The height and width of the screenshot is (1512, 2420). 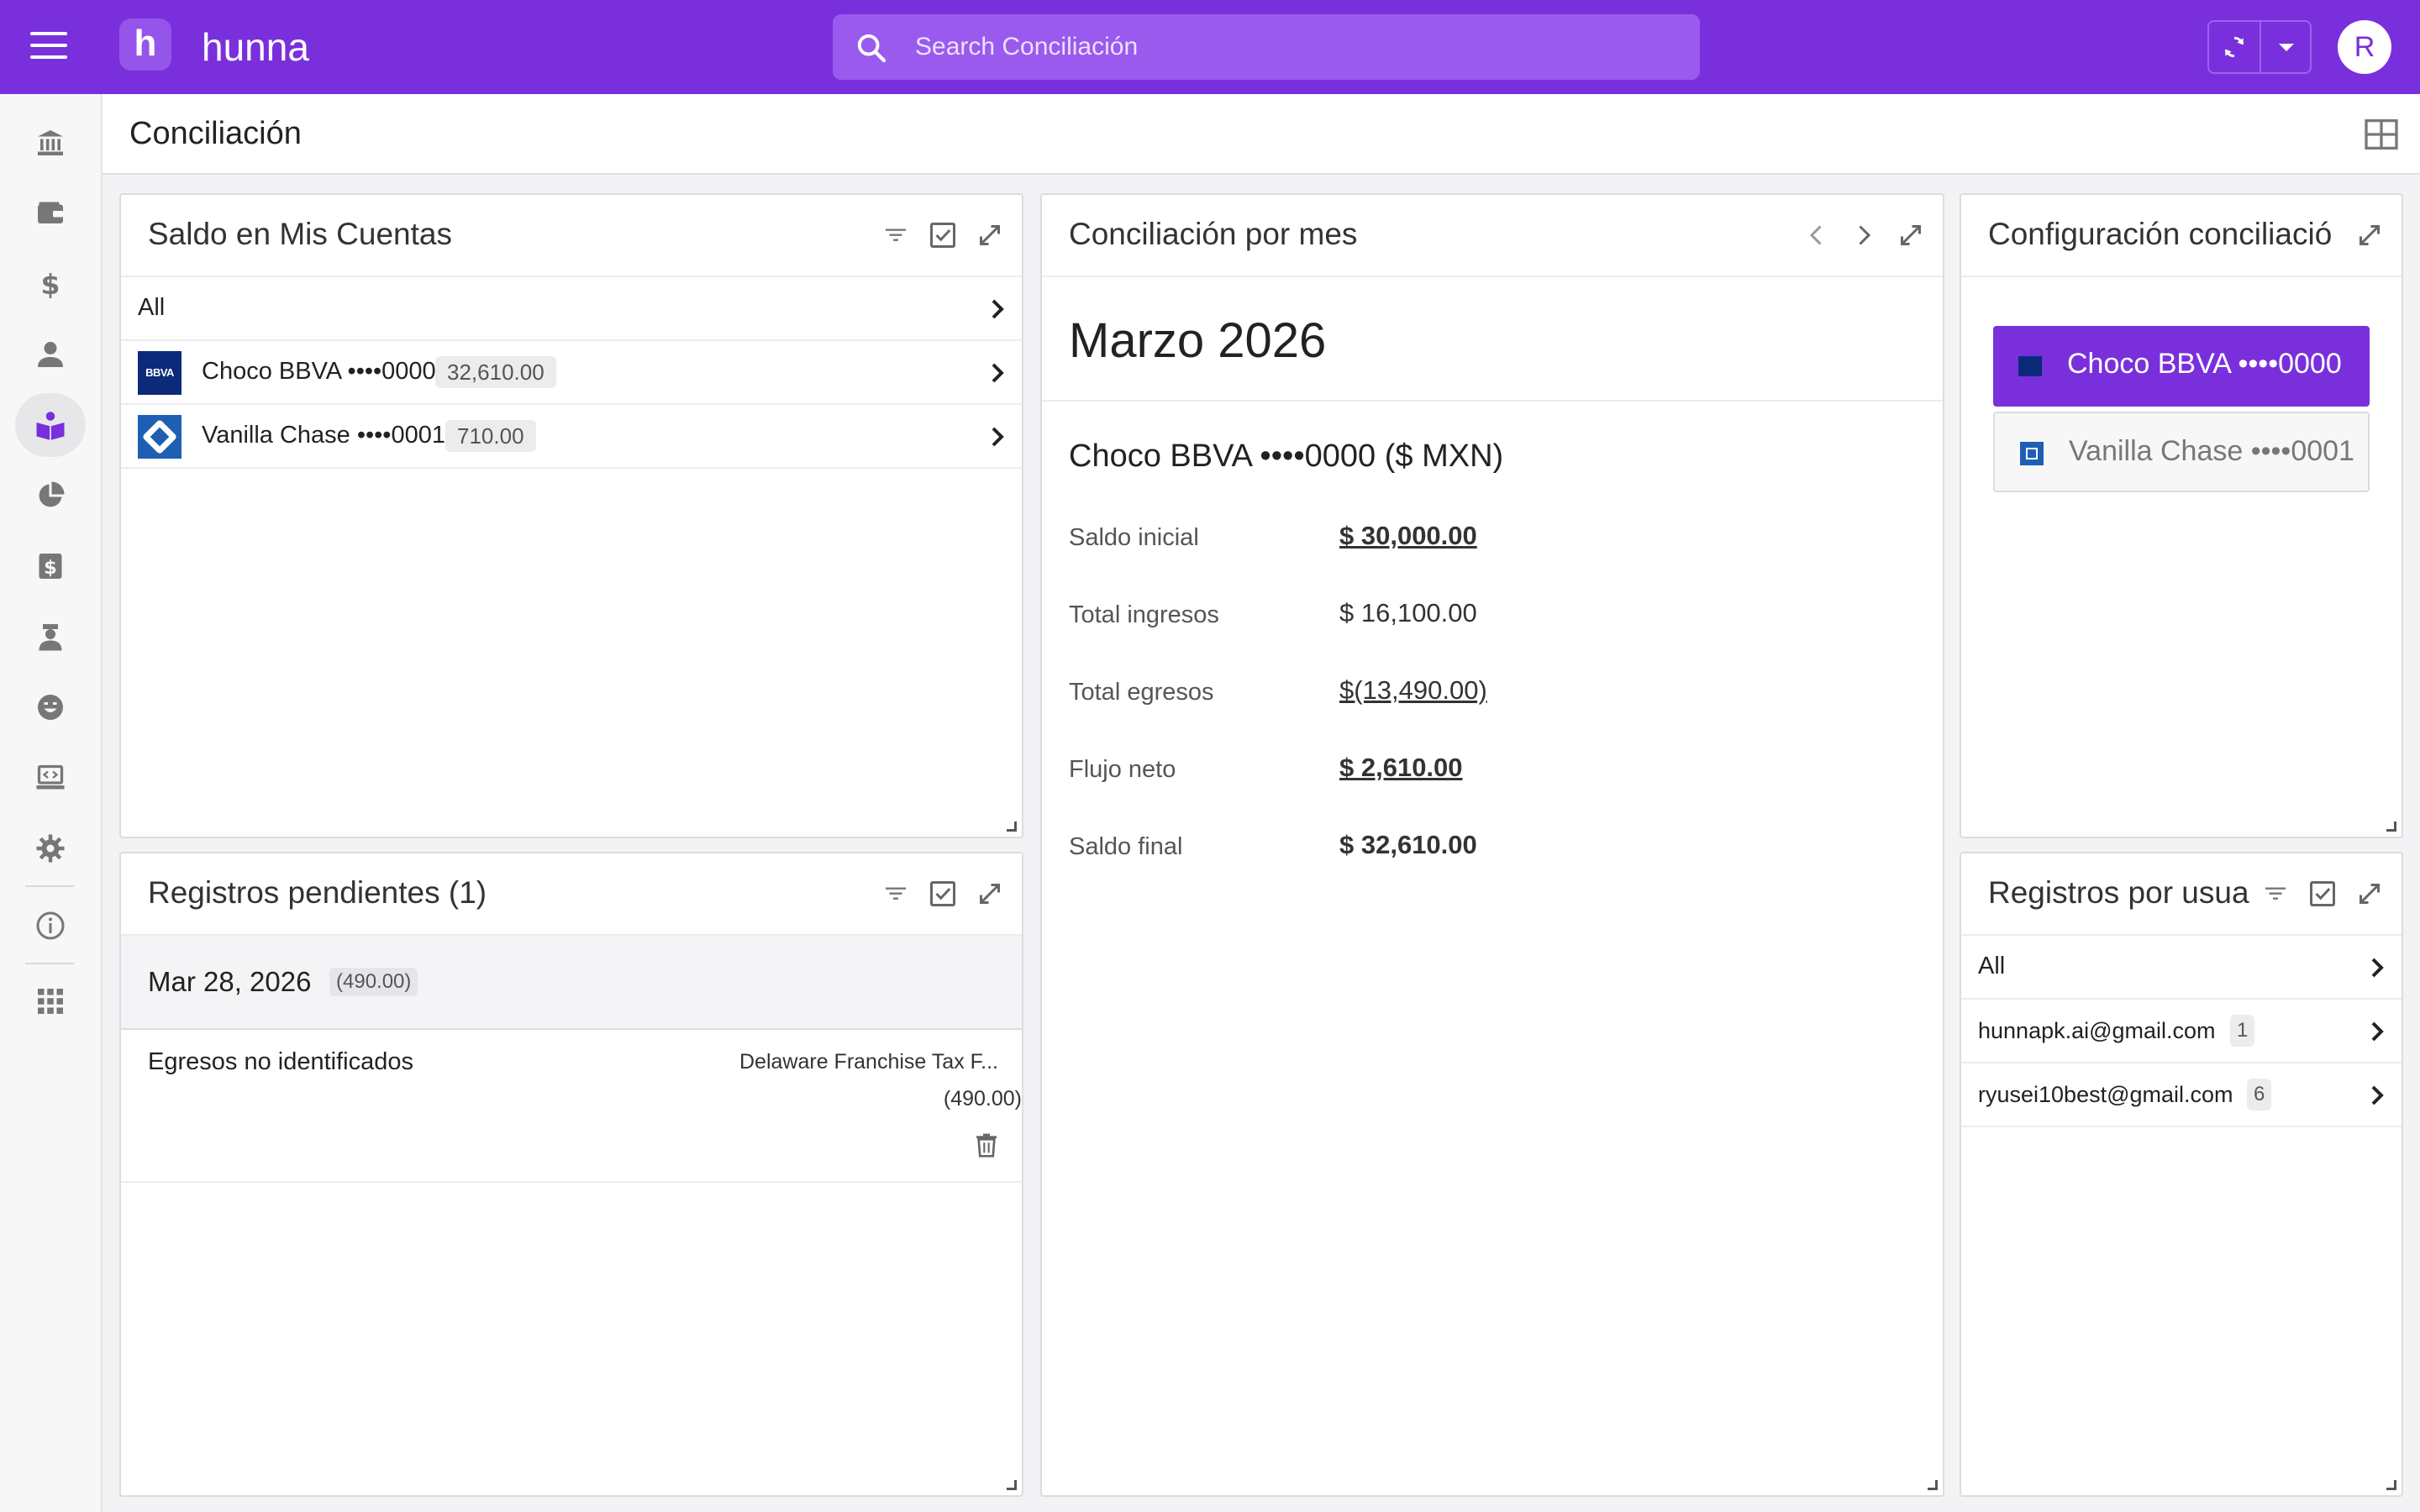 What do you see at coordinates (987, 1145) in the screenshot?
I see `trash-icon` at bounding box center [987, 1145].